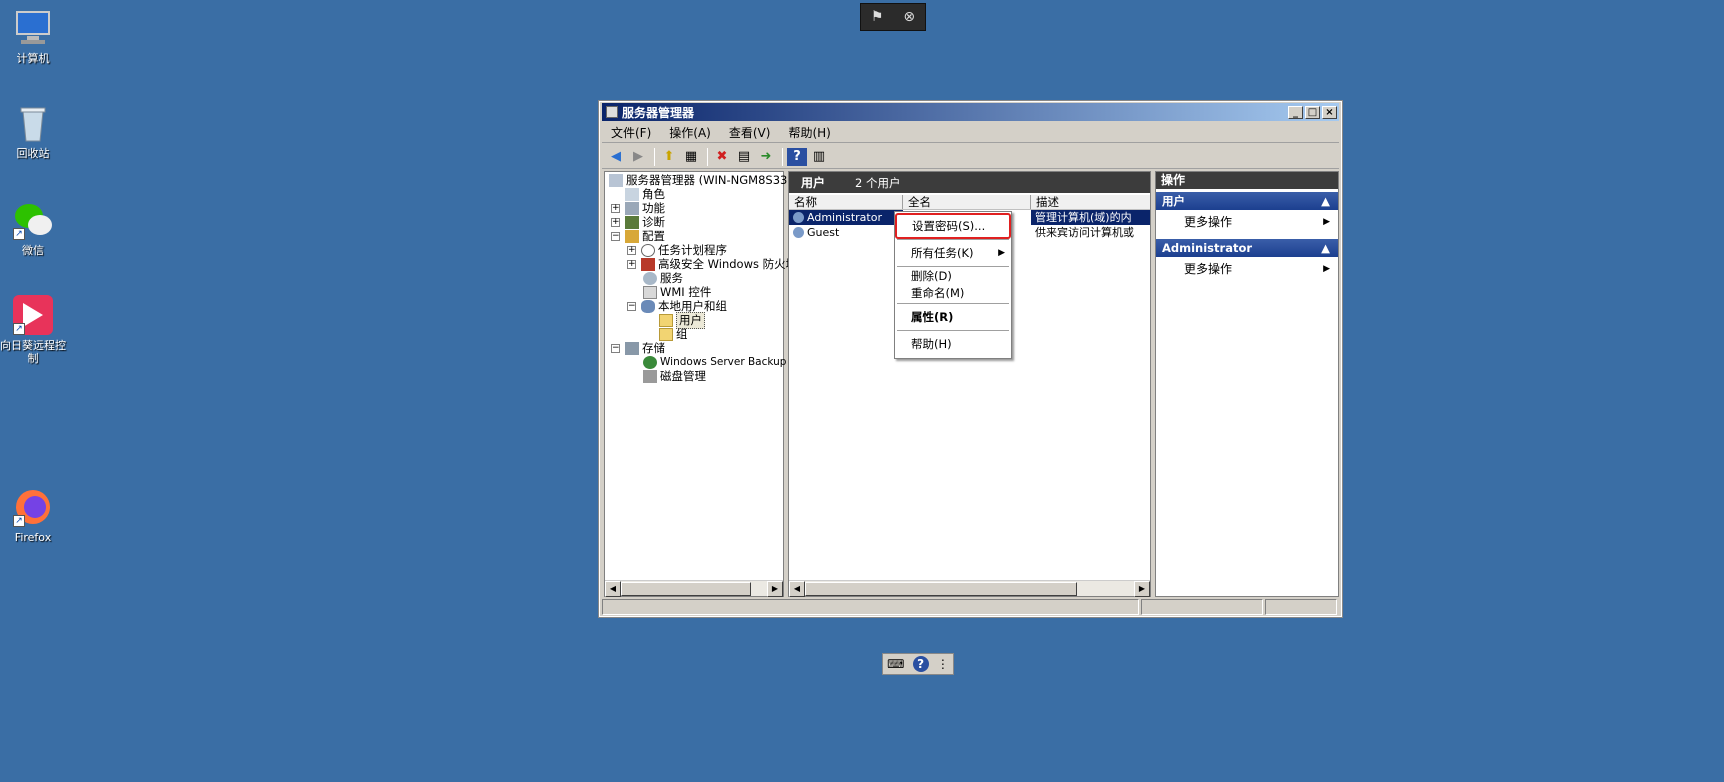  I want to click on column-header-full-name: 全名, so click(967, 202).